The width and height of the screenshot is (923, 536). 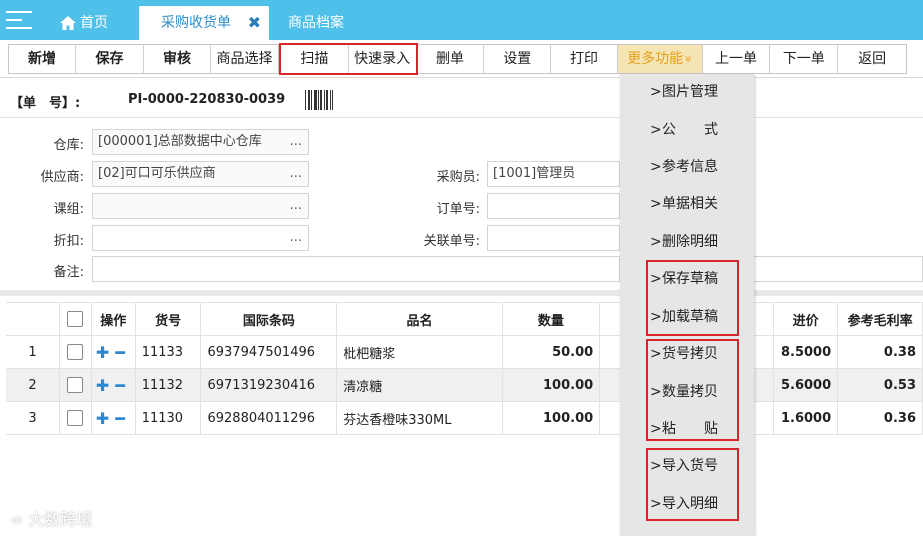 What do you see at coordinates (551, 352) in the screenshot?
I see `row-qty: 50.00` at bounding box center [551, 352].